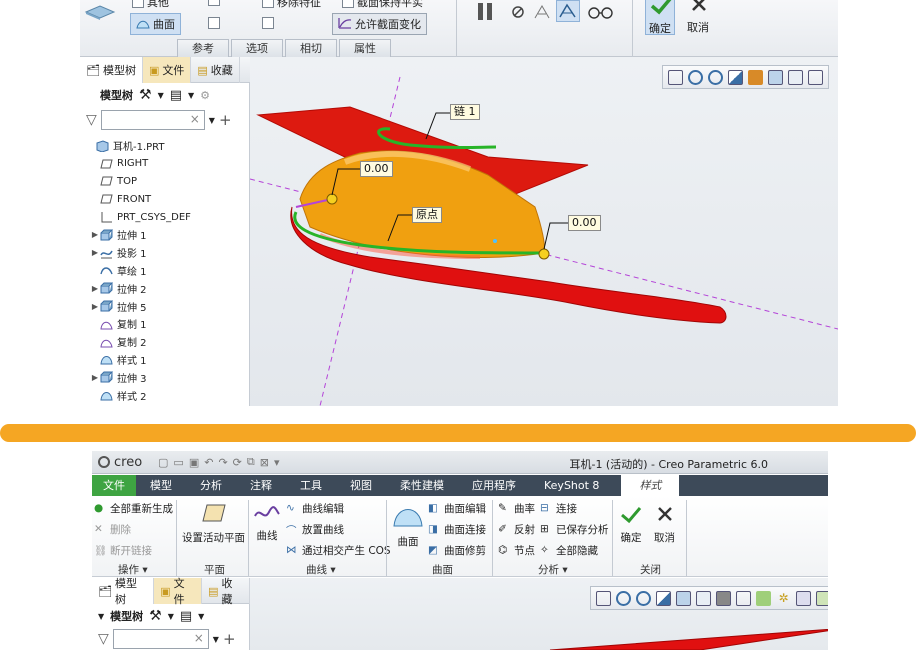 The width and height of the screenshot is (916, 650). I want to click on tab-tools: 工具, so click(311, 485).